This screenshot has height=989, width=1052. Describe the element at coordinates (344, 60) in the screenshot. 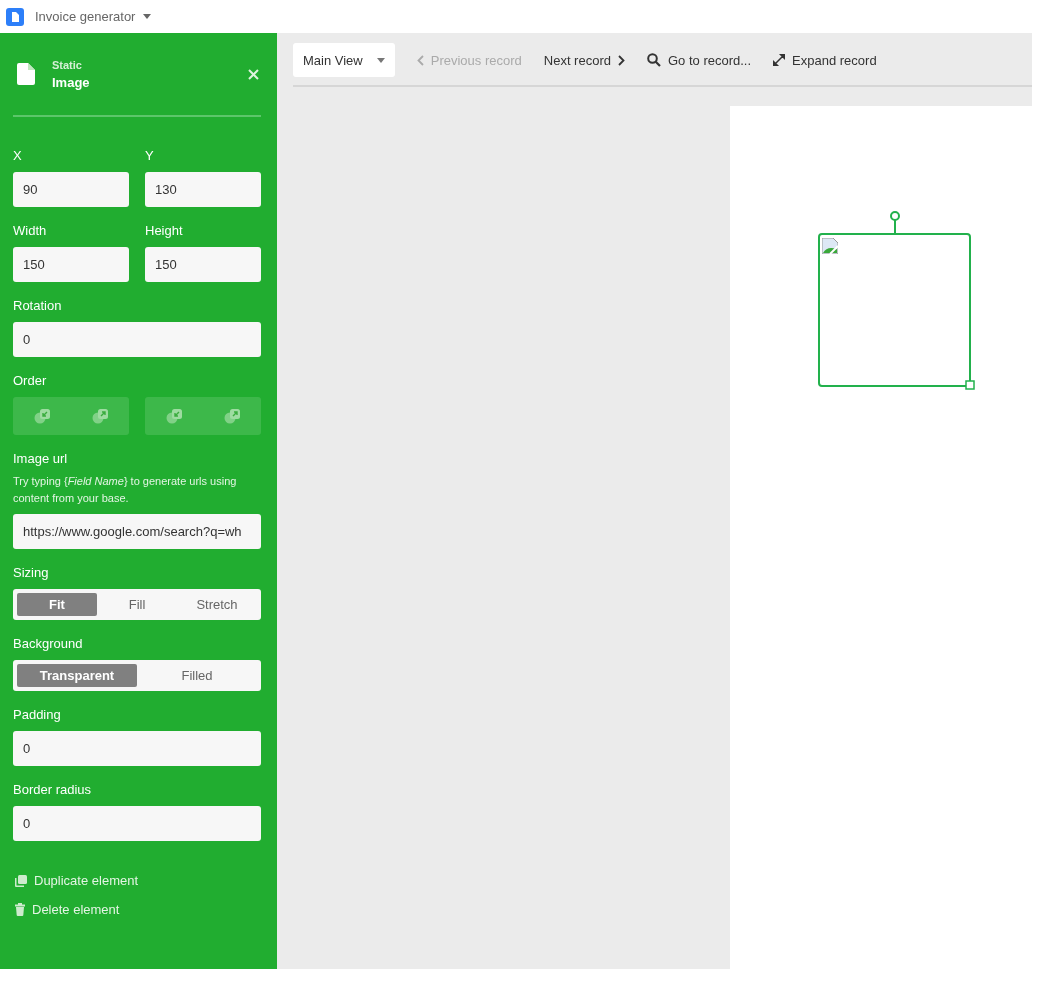

I see `view-dropdown: Main View` at that location.